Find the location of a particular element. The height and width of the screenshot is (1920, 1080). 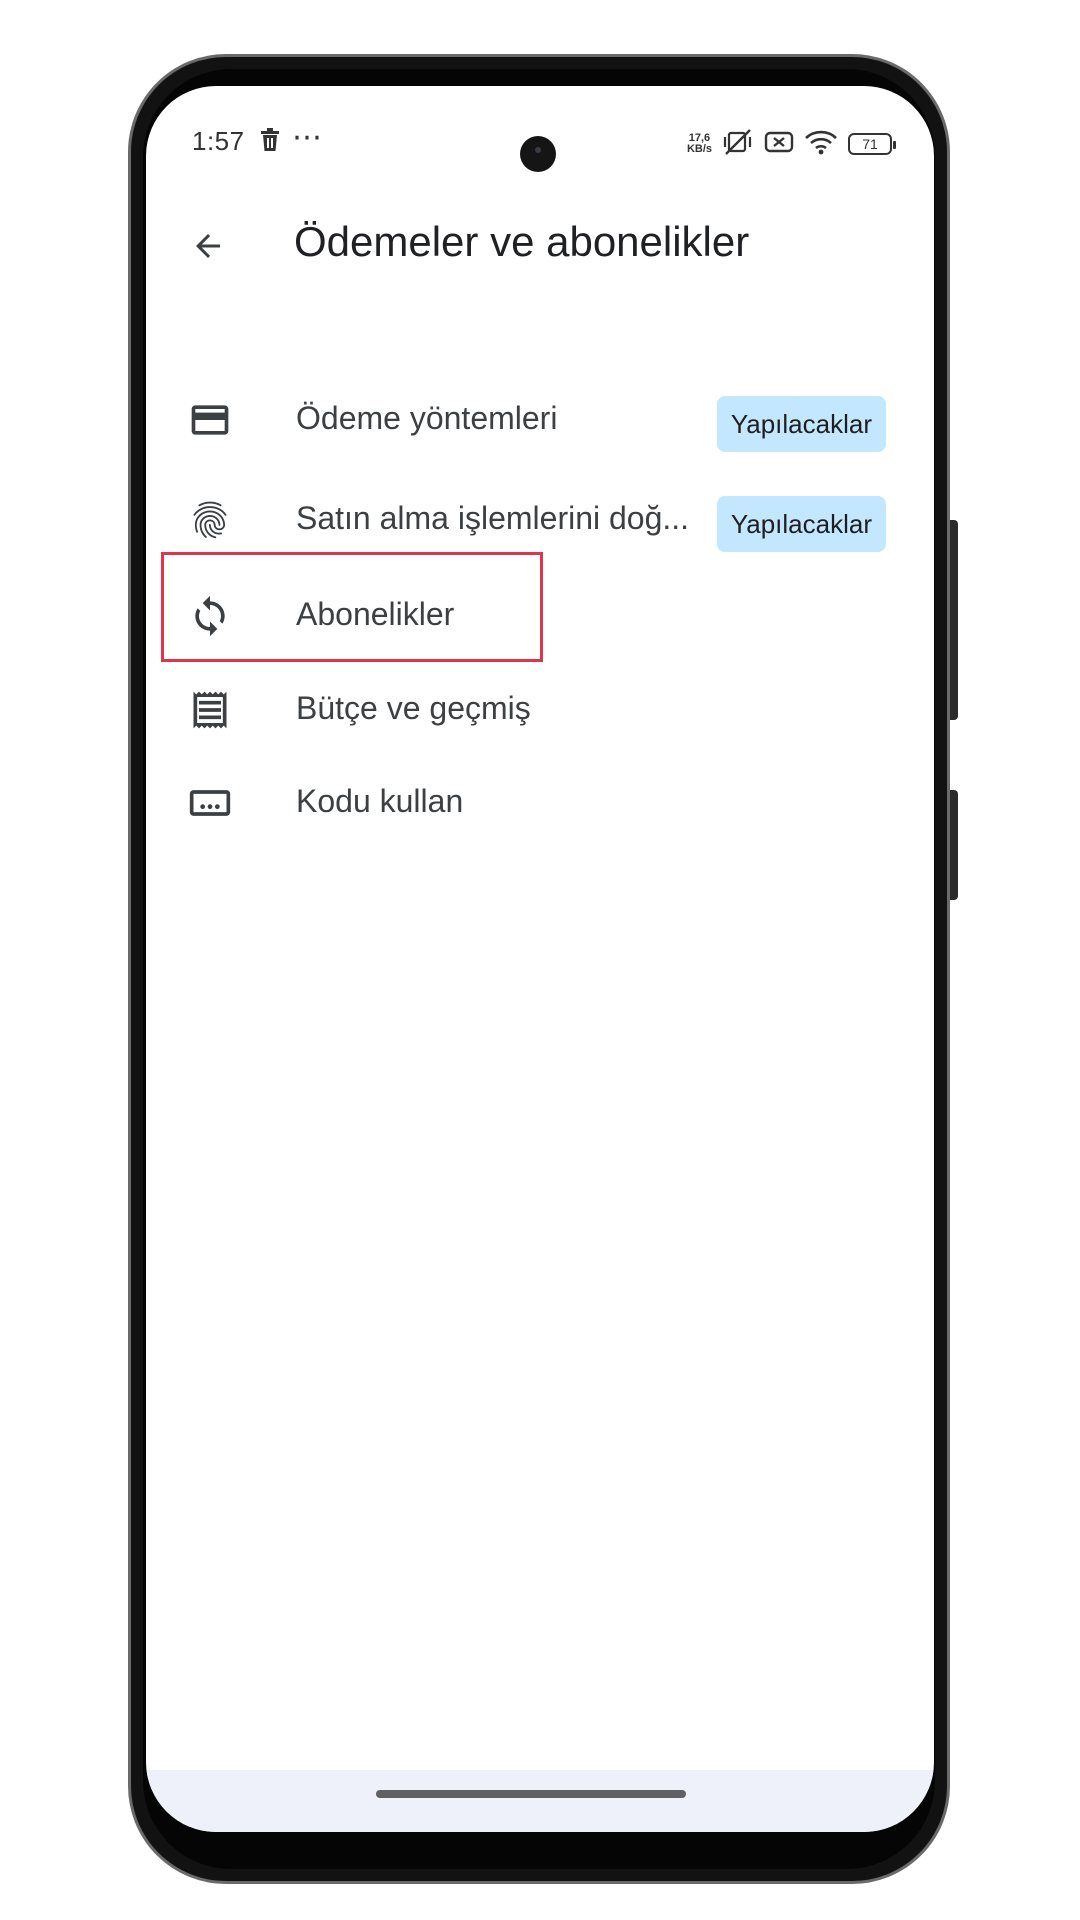

battery-level: 71 is located at coordinates (870, 144).